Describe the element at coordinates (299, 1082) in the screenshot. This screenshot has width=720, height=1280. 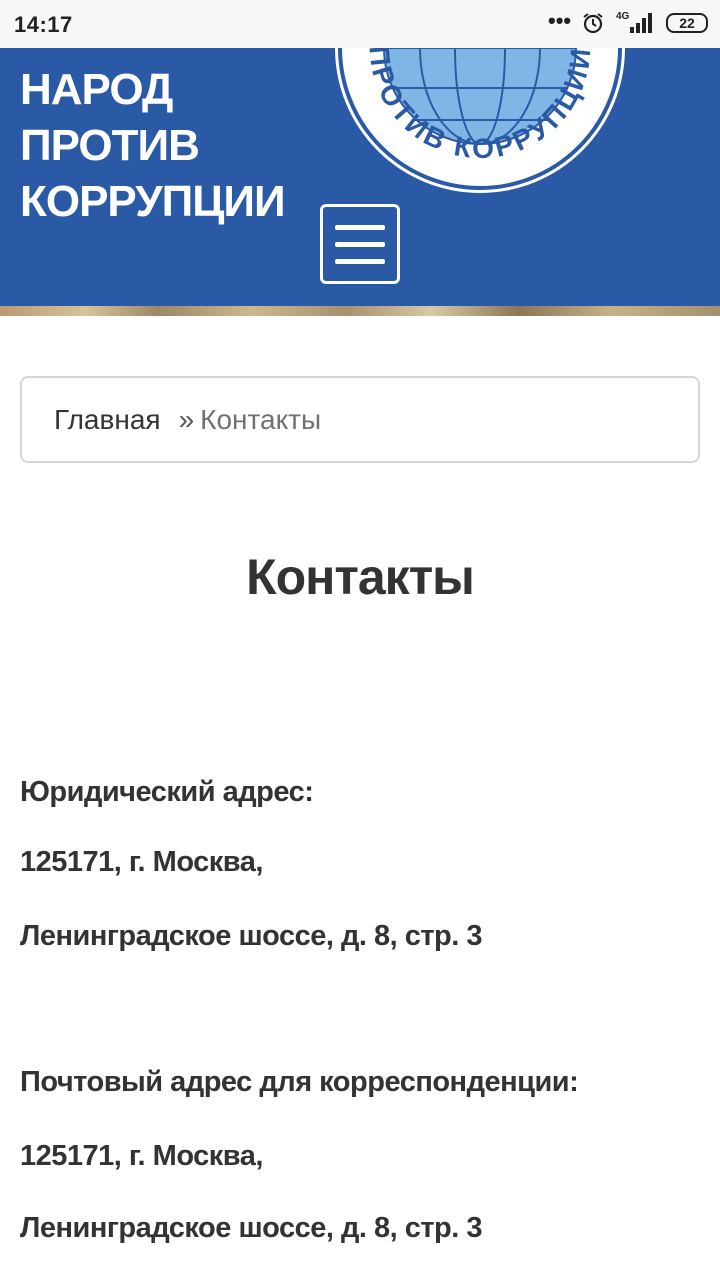
I see `postal-address-label: Почтовый адрес для корреспонденции:` at that location.